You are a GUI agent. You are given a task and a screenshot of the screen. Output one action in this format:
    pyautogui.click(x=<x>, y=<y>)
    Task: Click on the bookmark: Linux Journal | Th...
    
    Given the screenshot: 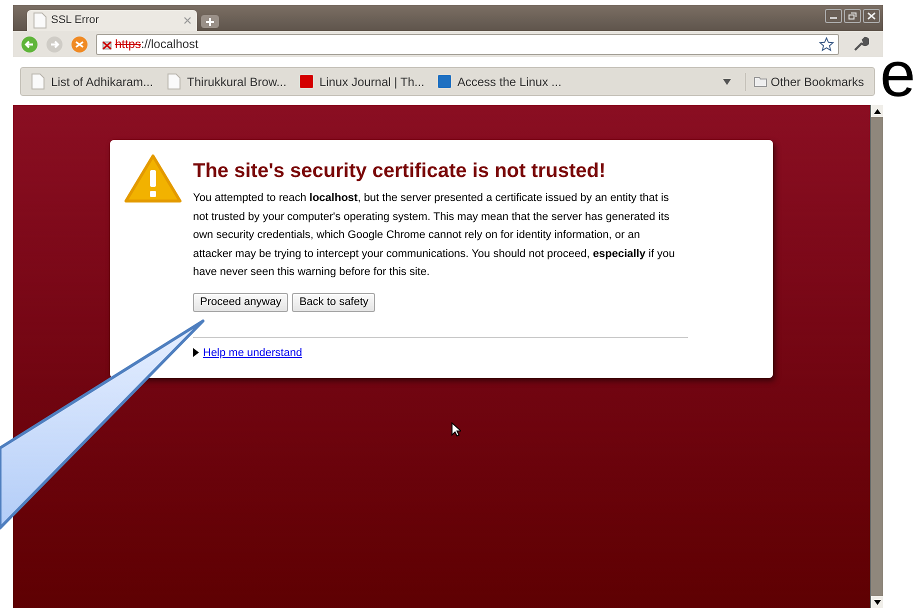 What is the action you would take?
    pyautogui.click(x=362, y=81)
    